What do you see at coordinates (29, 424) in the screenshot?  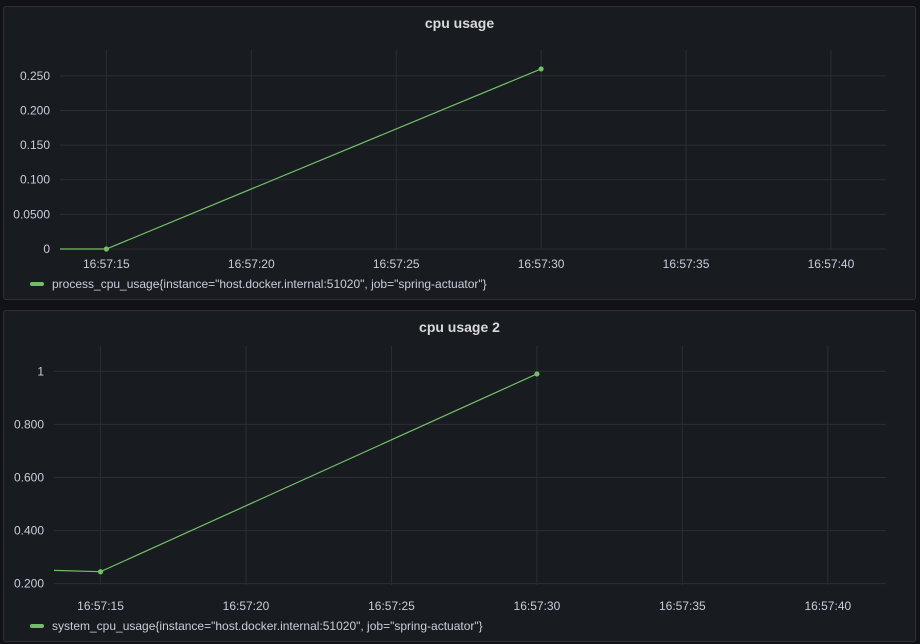 I see `y-tick-label: 0.800` at bounding box center [29, 424].